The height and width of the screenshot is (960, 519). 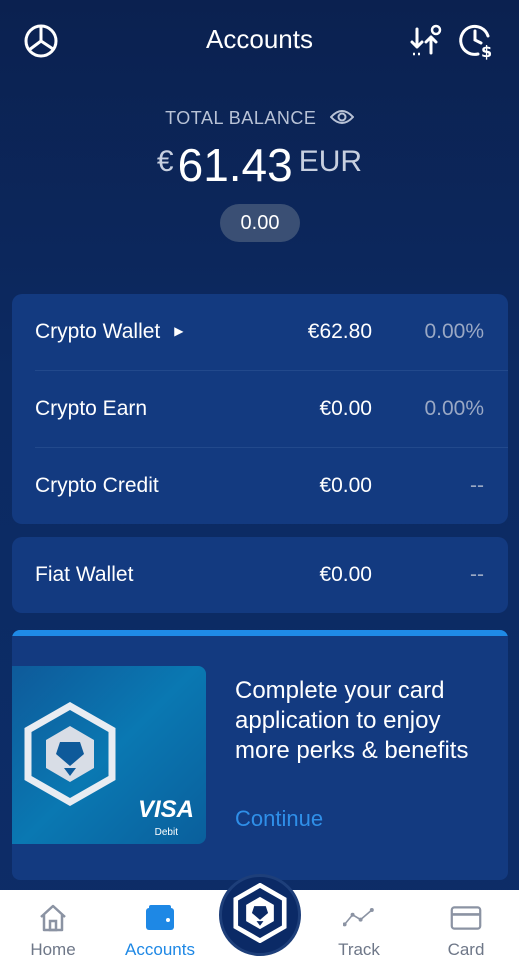 I want to click on tab-label: Card, so click(x=466, y=949).